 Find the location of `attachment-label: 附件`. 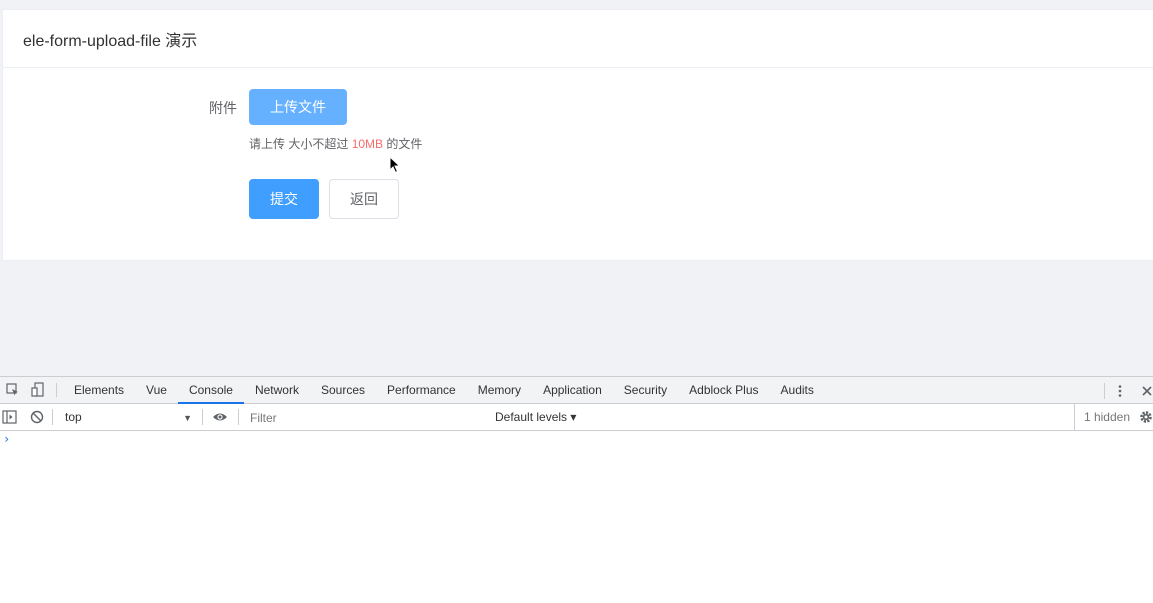

attachment-label: 附件 is located at coordinates (223, 108).